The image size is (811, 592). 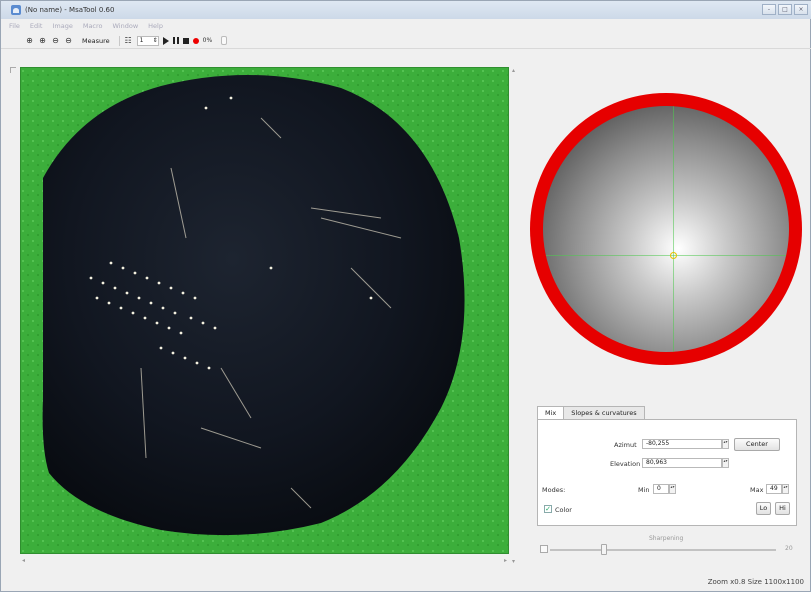 What do you see at coordinates (672, 489) in the screenshot?
I see `min-spin-icon: ▴▾` at bounding box center [672, 489].